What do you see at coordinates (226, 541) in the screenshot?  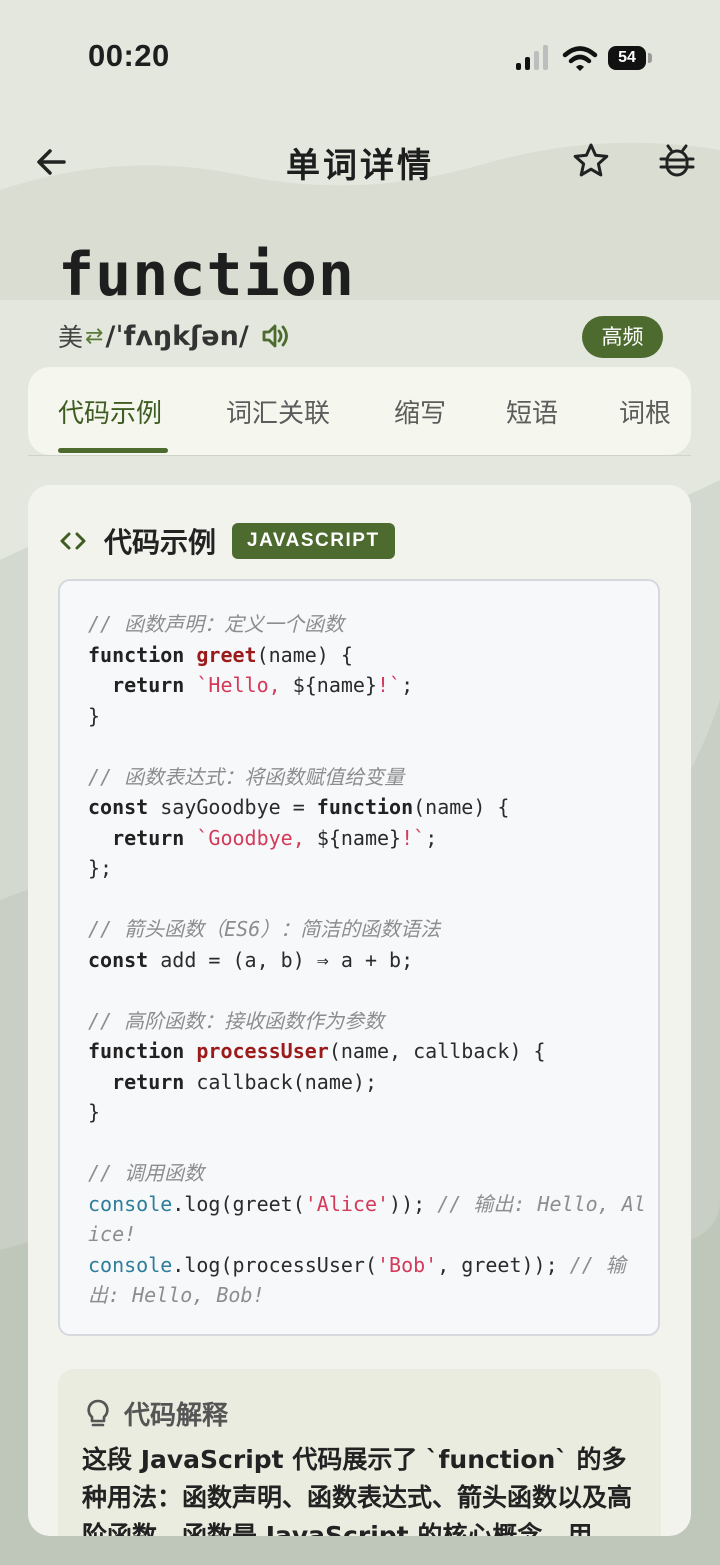 I see `code-section-header: 代码示例 JAVASCRIPT` at bounding box center [226, 541].